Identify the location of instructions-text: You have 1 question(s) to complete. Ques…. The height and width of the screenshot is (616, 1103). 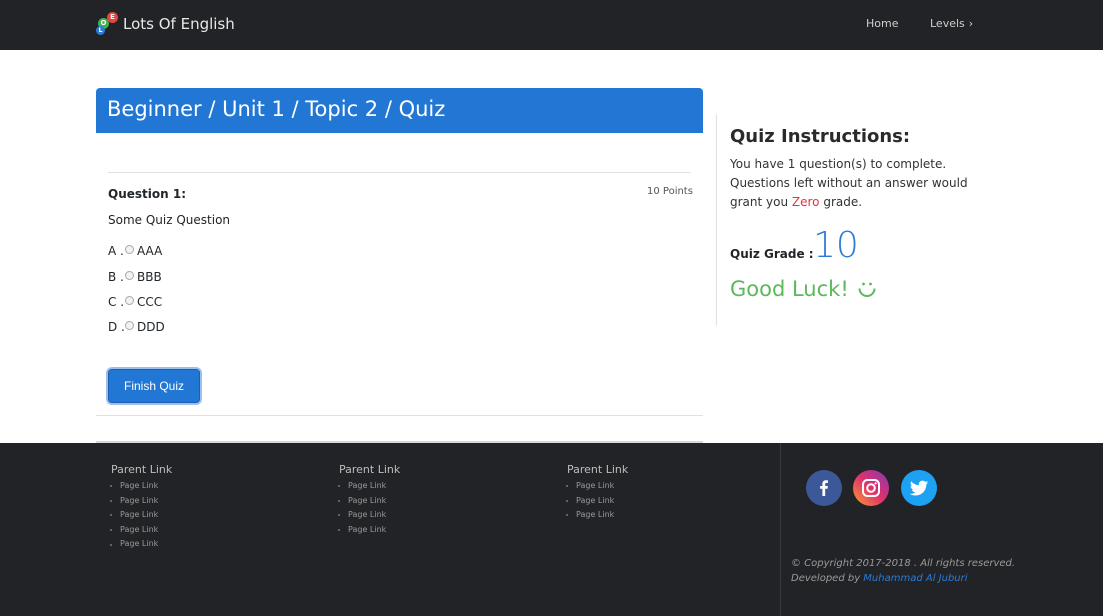
(850, 183).